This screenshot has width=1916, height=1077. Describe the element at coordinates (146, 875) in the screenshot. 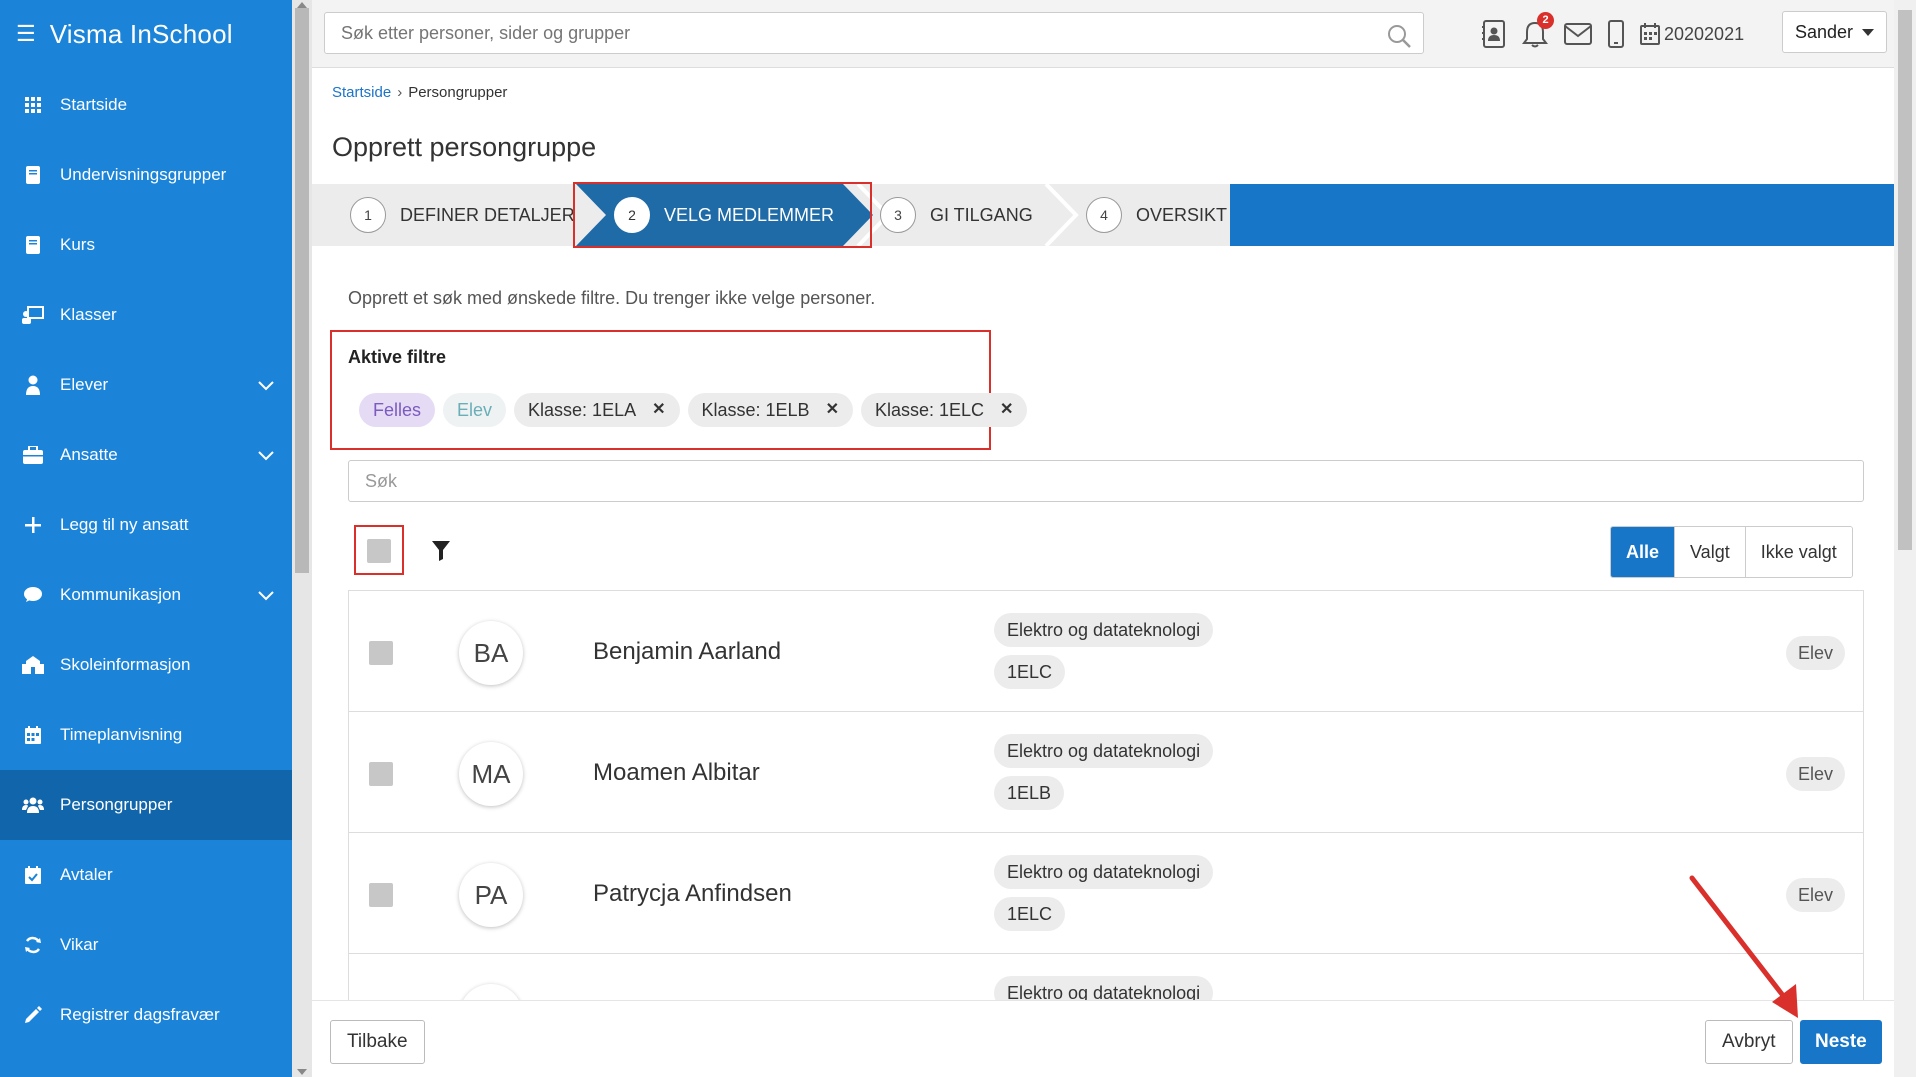

I see `sidebar-item-avtaler: Avtaler` at that location.